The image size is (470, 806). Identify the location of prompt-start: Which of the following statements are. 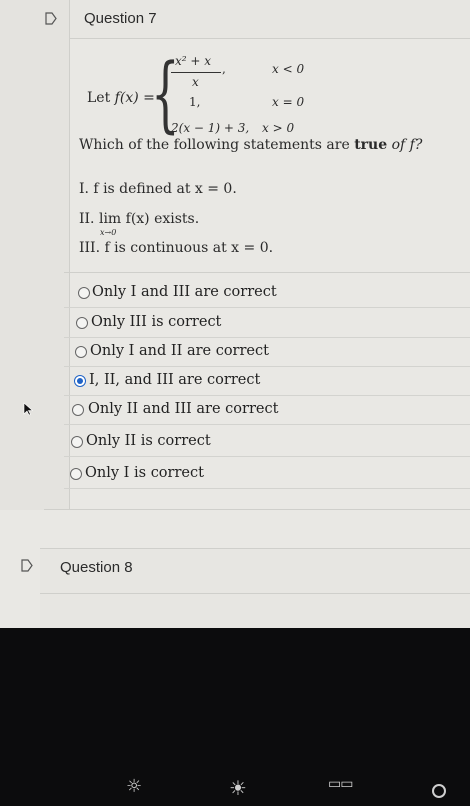
(217, 145).